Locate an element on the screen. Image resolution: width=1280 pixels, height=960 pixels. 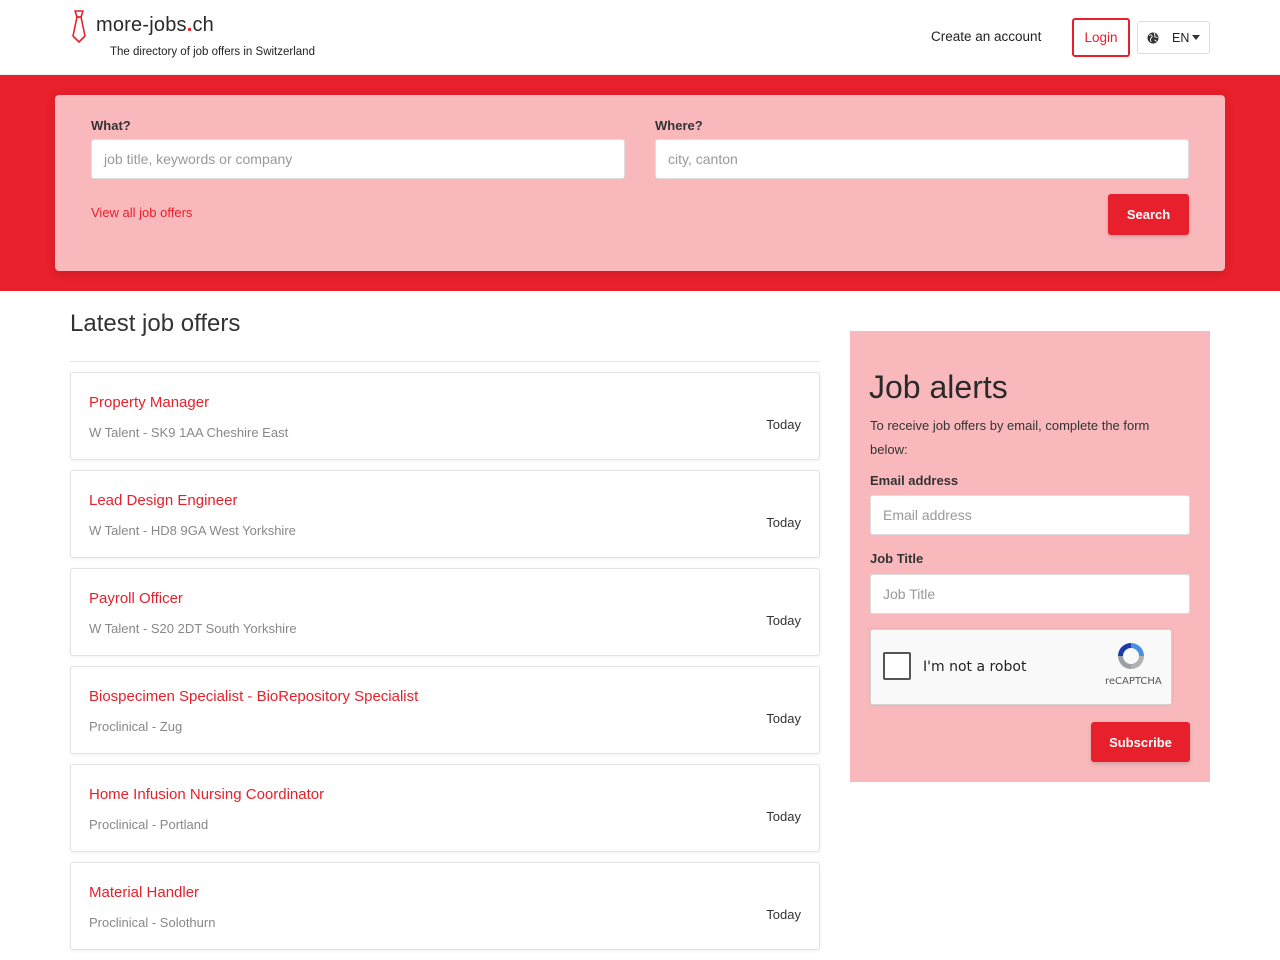
email-label: Email address is located at coordinates (914, 480).